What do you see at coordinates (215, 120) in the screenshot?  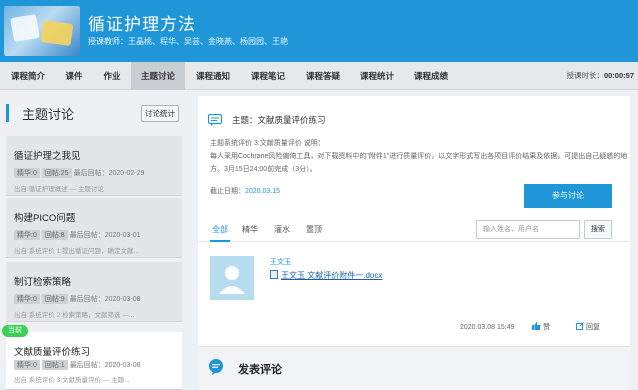 I see `chat-bubble-icon` at bounding box center [215, 120].